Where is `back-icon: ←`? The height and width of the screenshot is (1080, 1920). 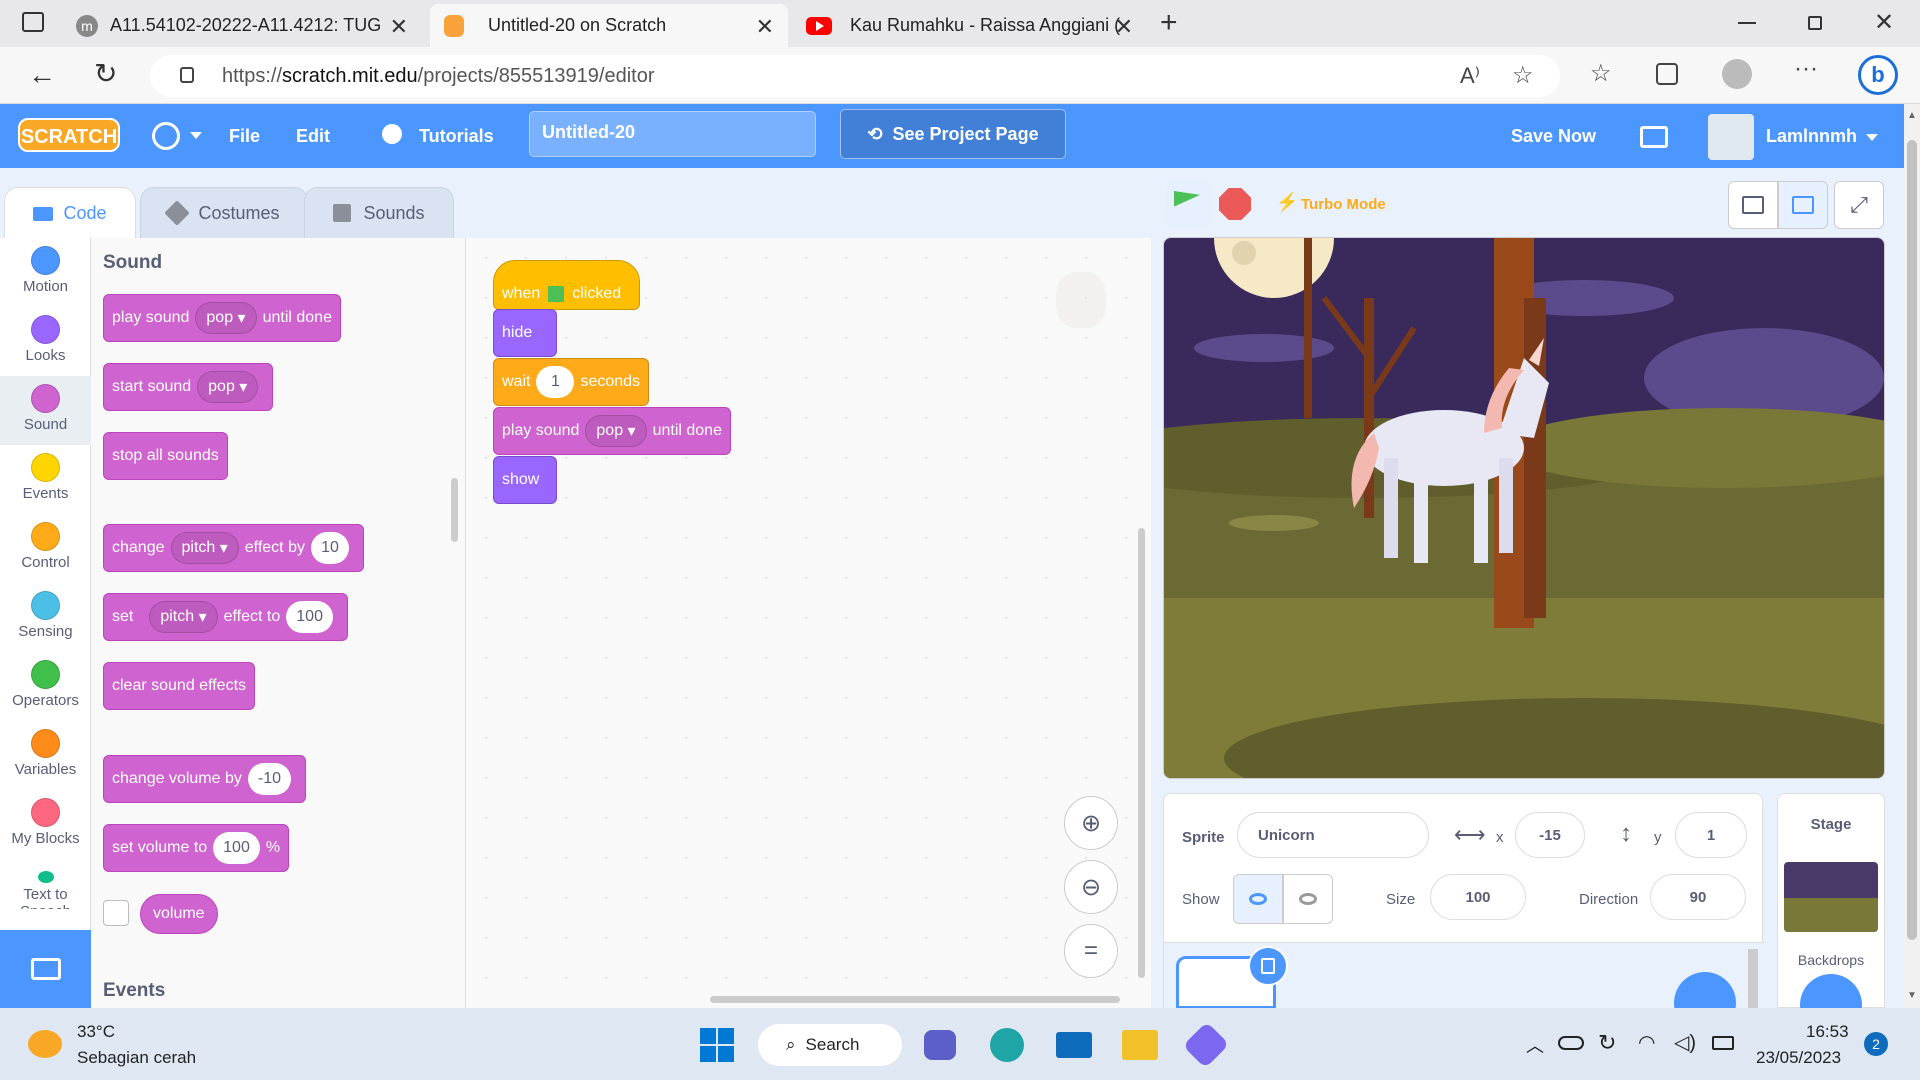 back-icon: ← is located at coordinates (42, 75).